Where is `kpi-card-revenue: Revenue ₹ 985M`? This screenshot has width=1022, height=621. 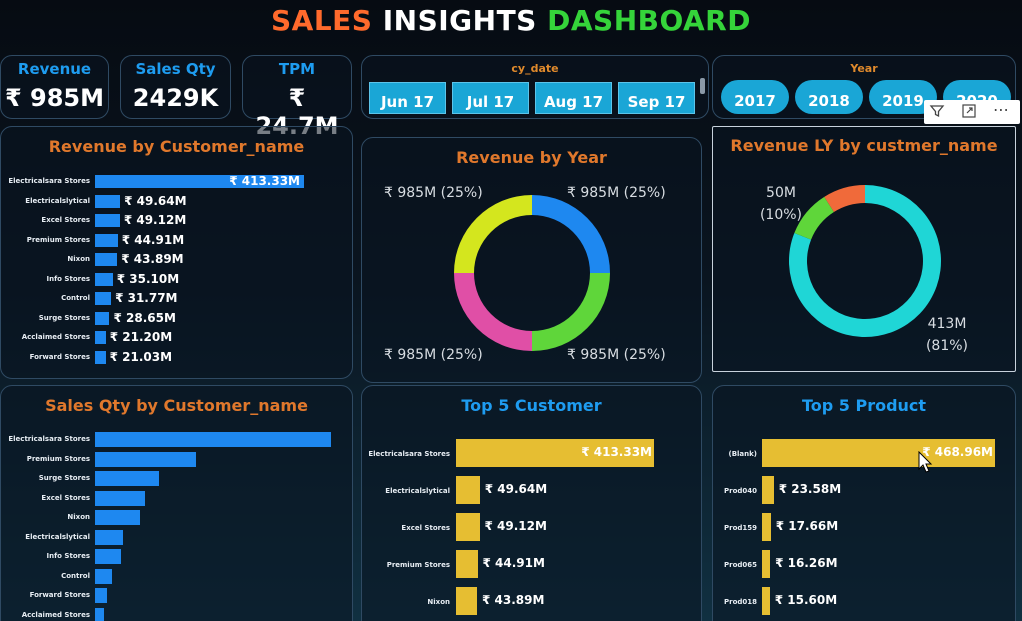 kpi-card-revenue: Revenue ₹ 985M is located at coordinates (54, 87).